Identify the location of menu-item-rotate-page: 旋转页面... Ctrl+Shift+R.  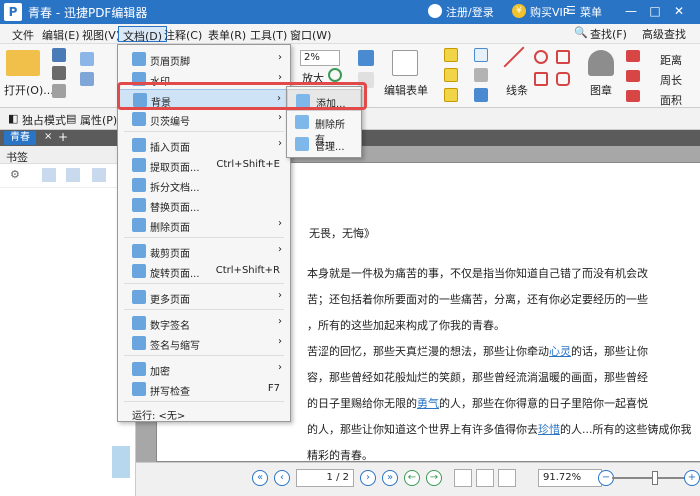
(204, 271).